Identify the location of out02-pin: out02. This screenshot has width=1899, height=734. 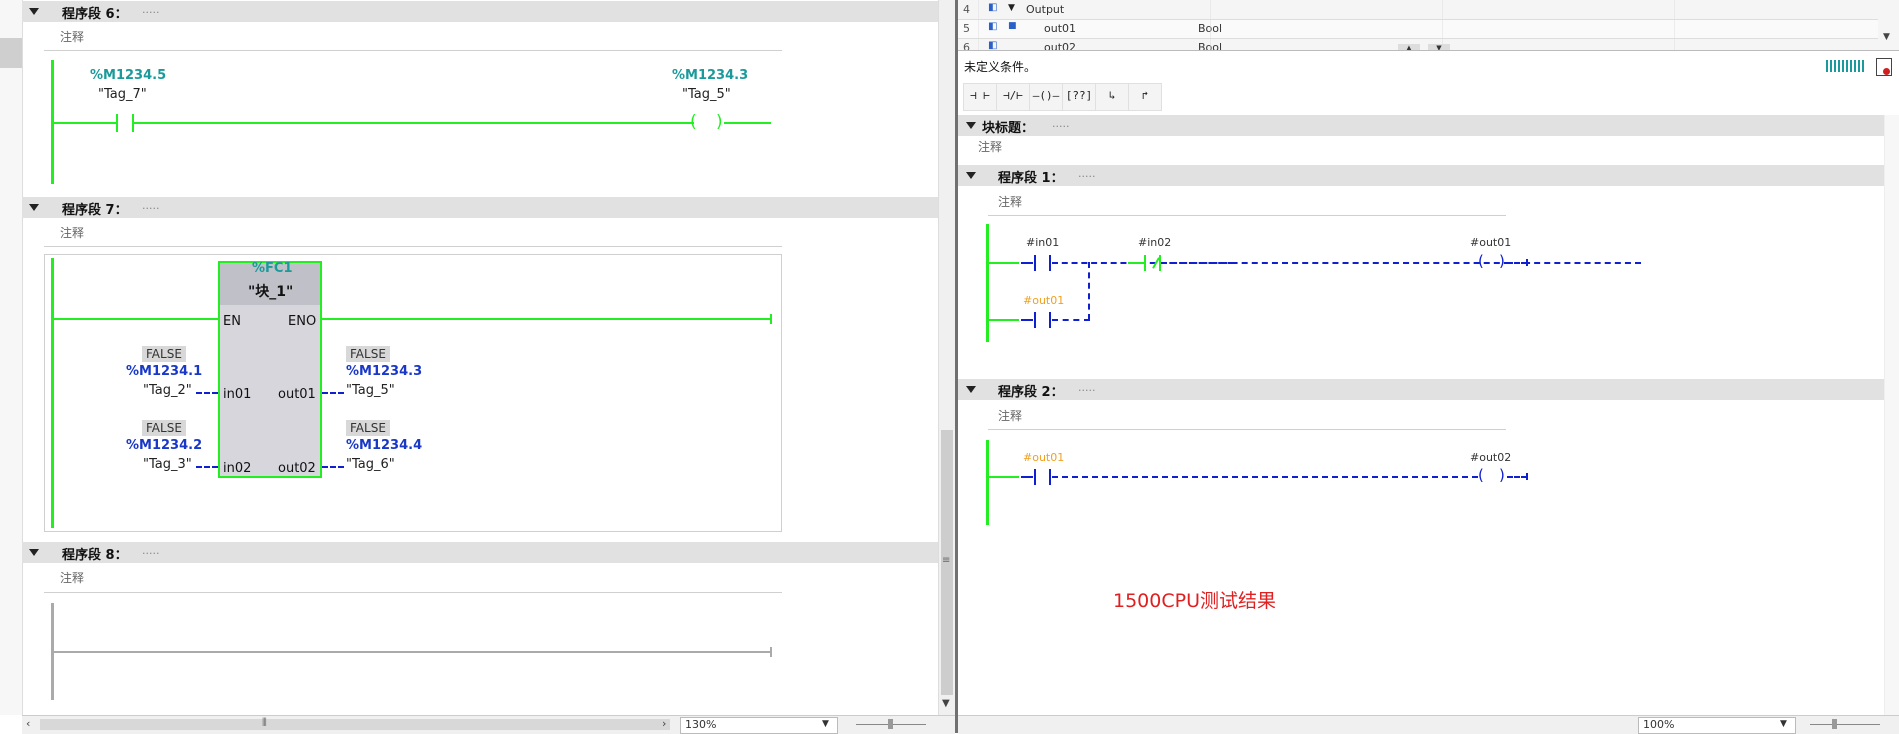
(297, 468).